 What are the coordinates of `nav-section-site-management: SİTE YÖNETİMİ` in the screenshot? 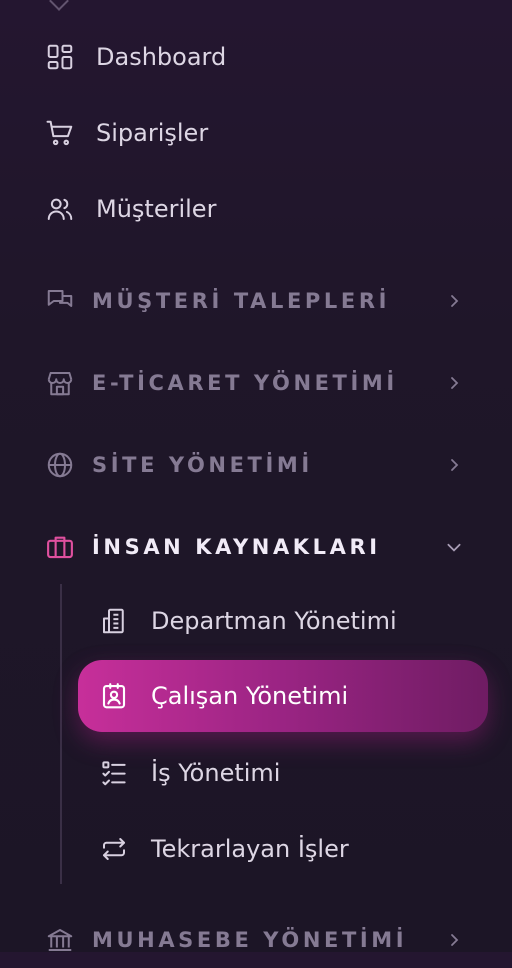 It's located at (256, 465).